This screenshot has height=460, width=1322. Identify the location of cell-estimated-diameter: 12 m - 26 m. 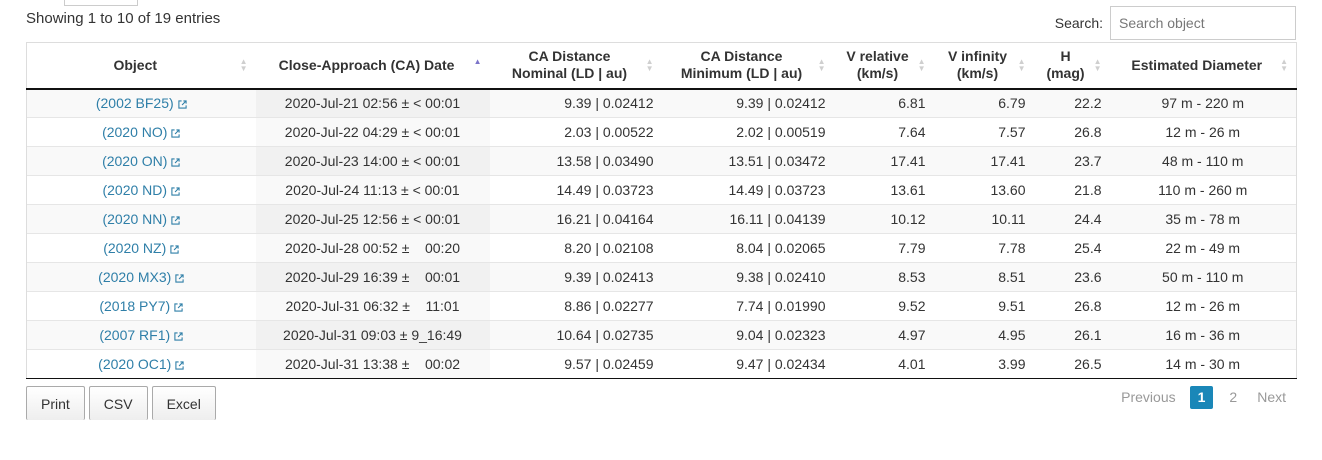
(1203, 132).